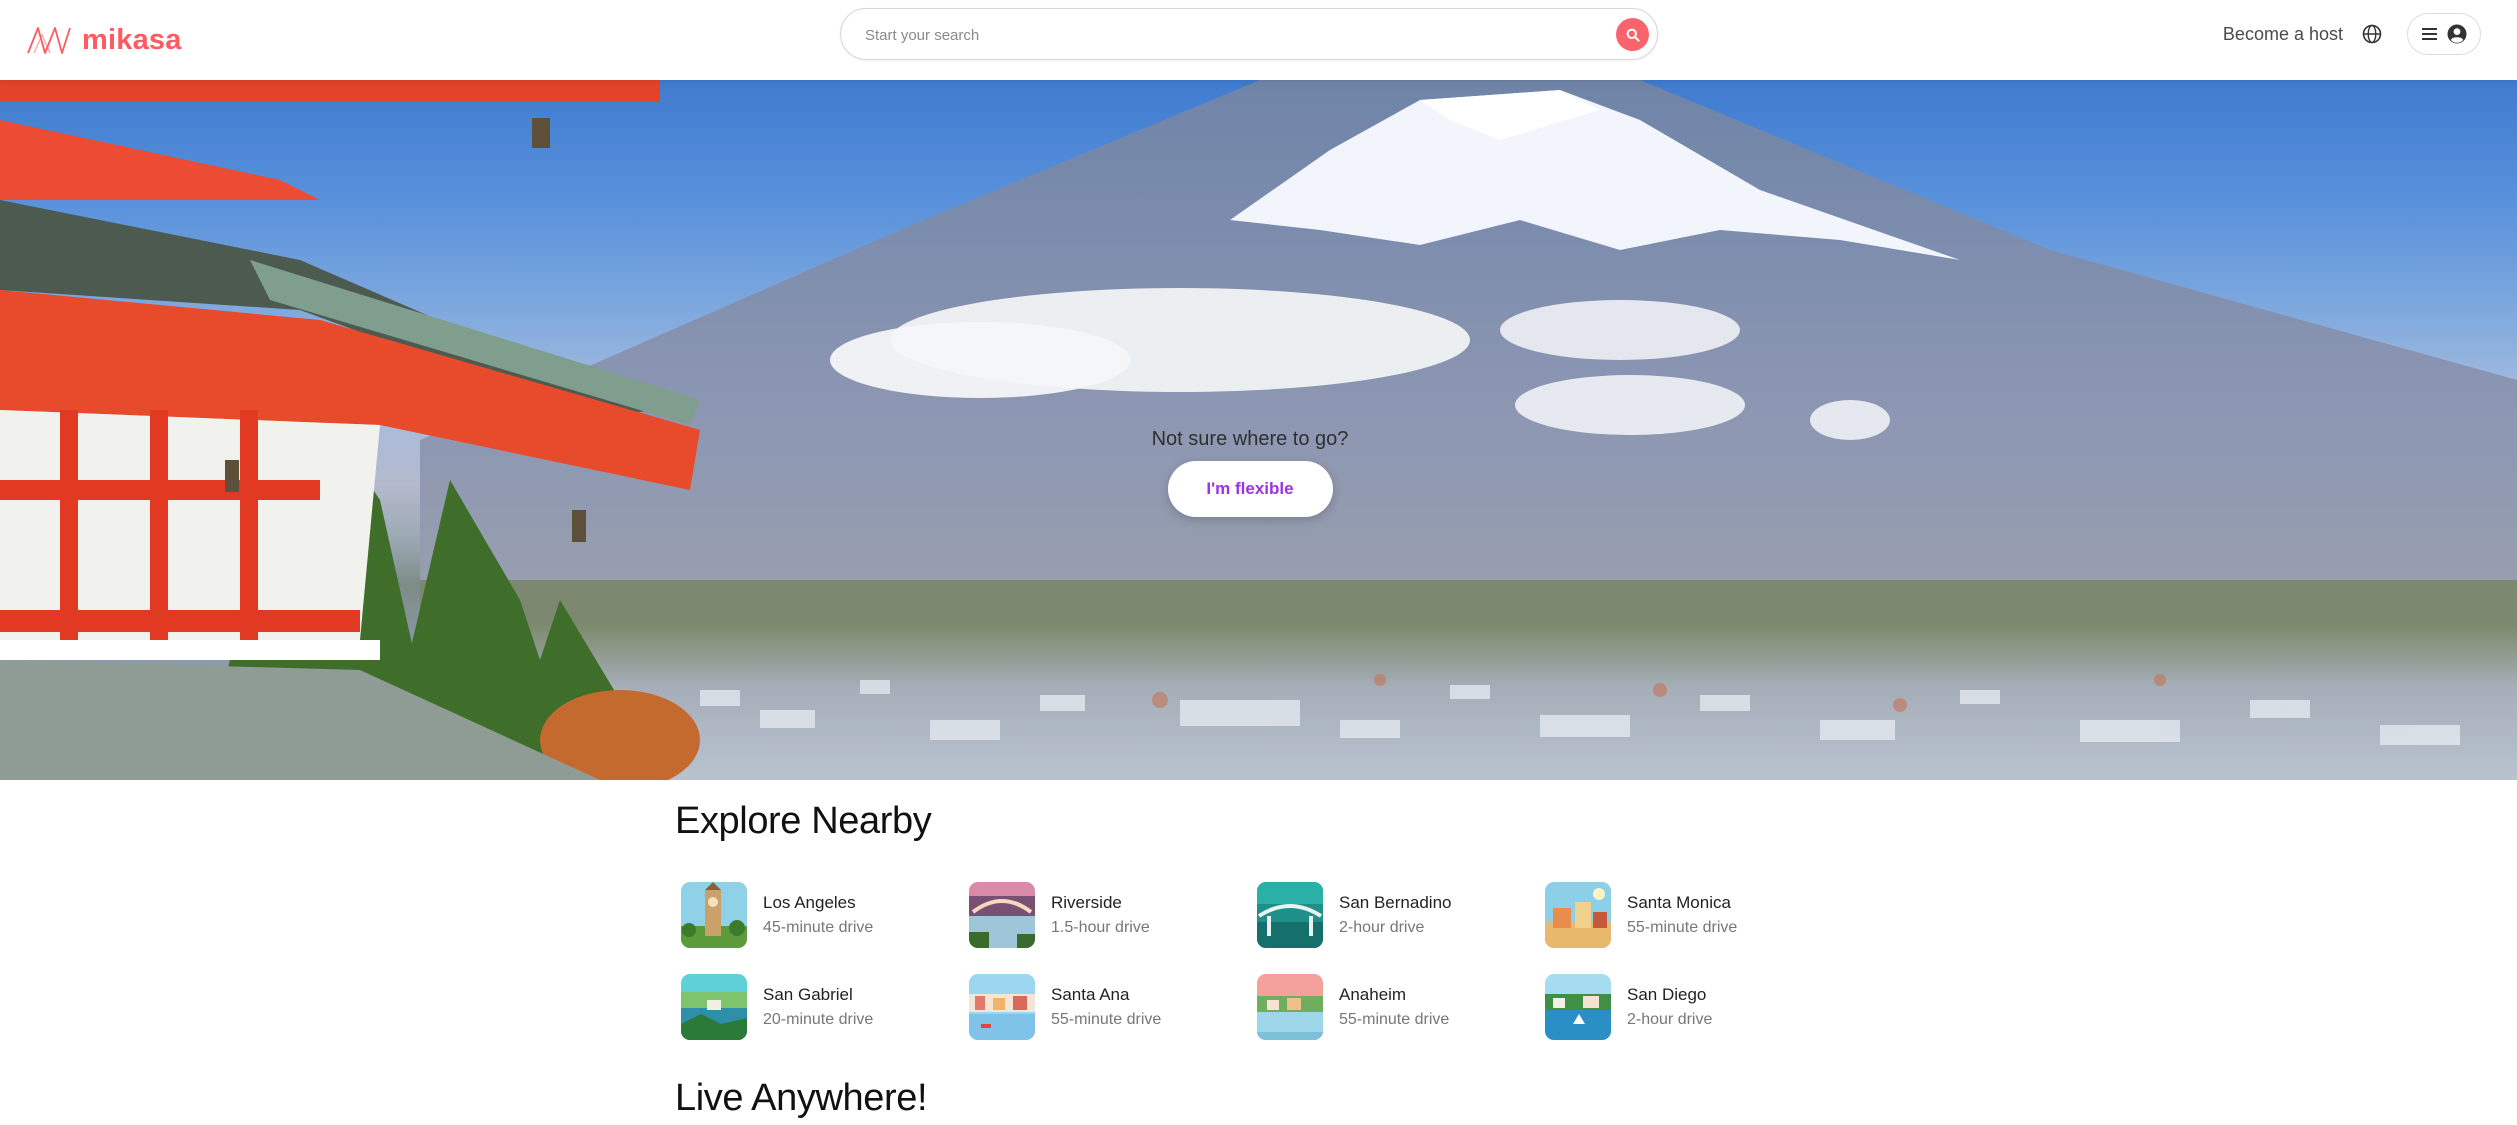 This screenshot has height=1125, width=2517. What do you see at coordinates (1086, 902) in the screenshot?
I see `city-name: Riverside` at bounding box center [1086, 902].